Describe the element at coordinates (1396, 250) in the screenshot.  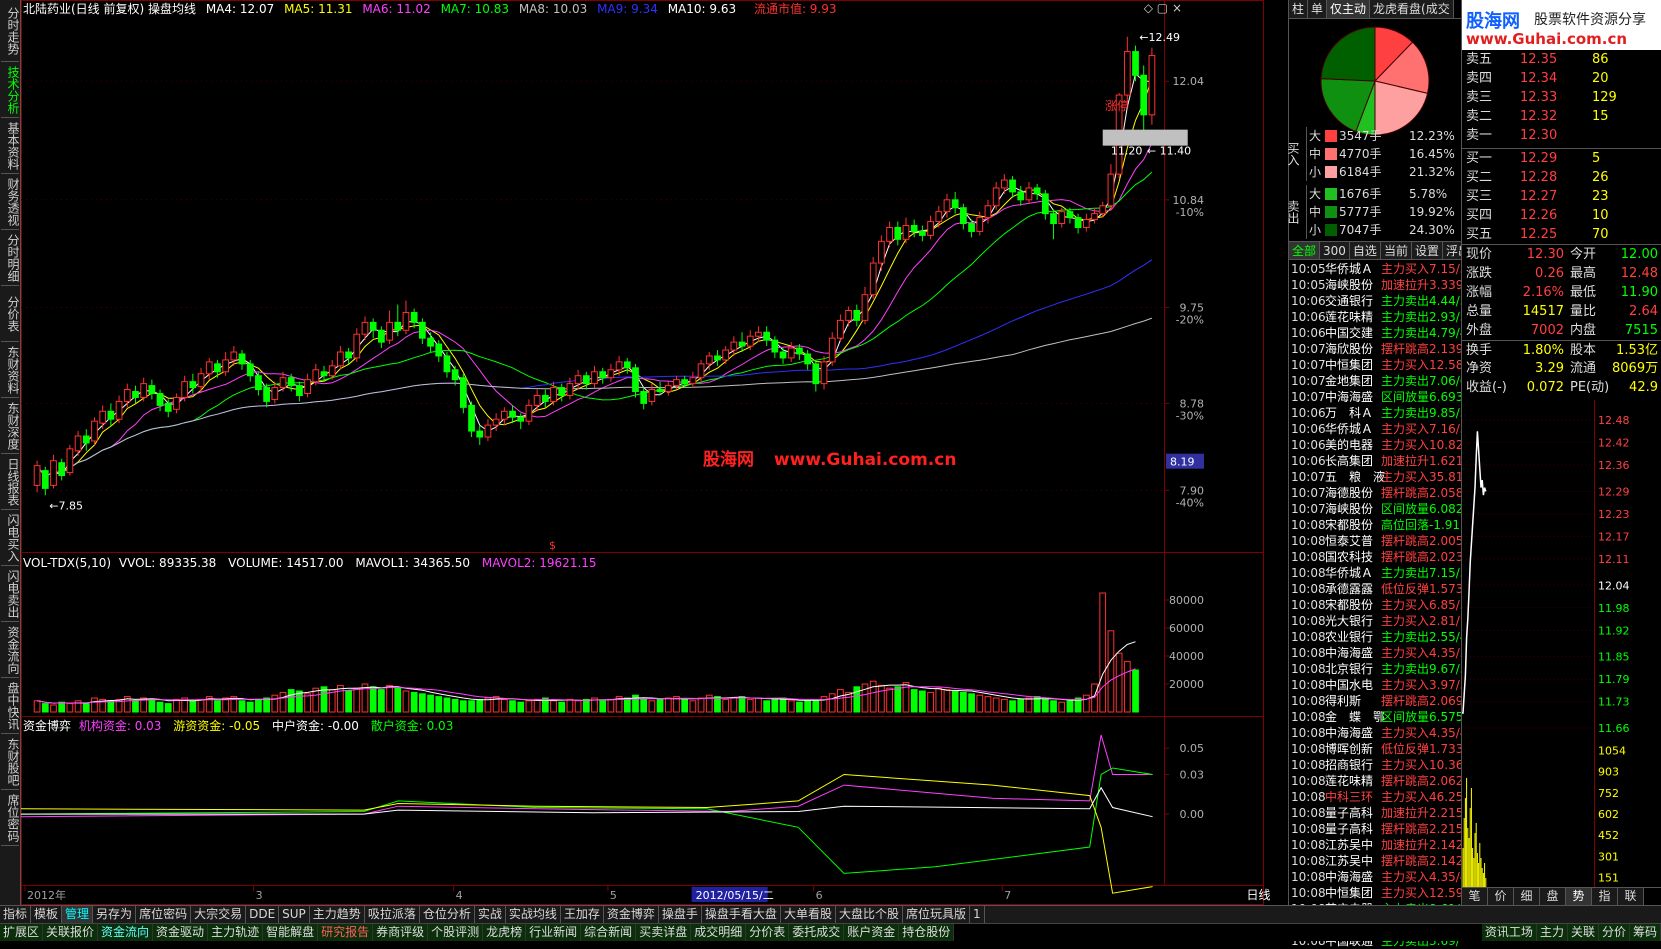
I see `list-tab-3: 当前` at that location.